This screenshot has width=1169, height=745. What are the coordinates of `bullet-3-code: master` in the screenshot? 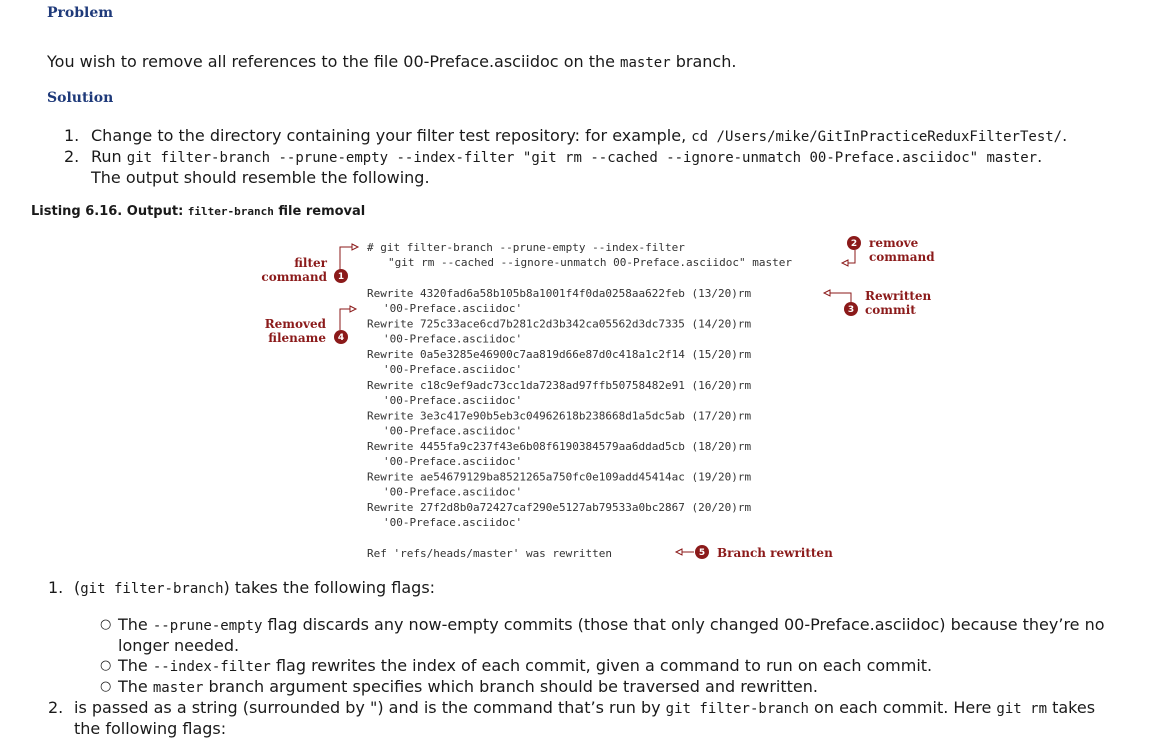 It's located at (178, 688).